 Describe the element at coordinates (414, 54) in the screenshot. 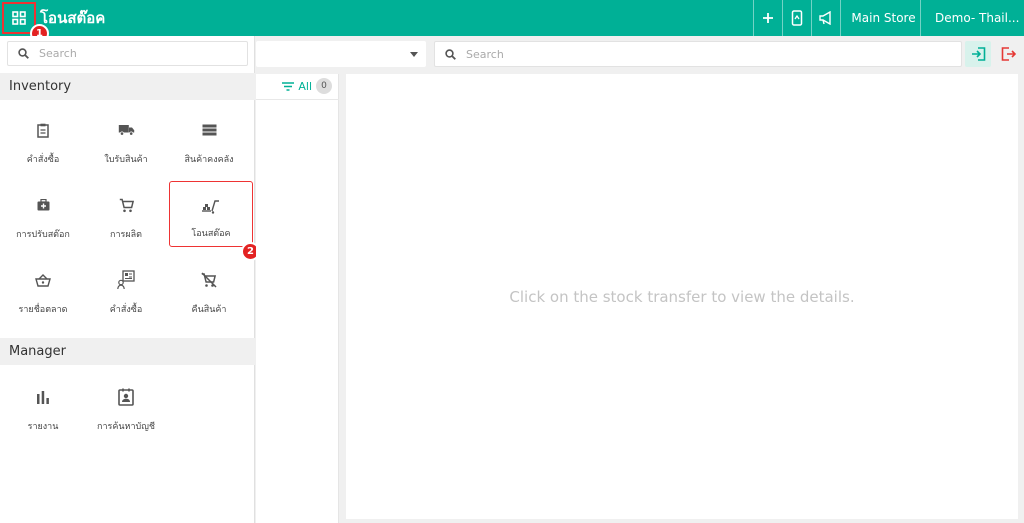

I see `caret-down-icon` at that location.